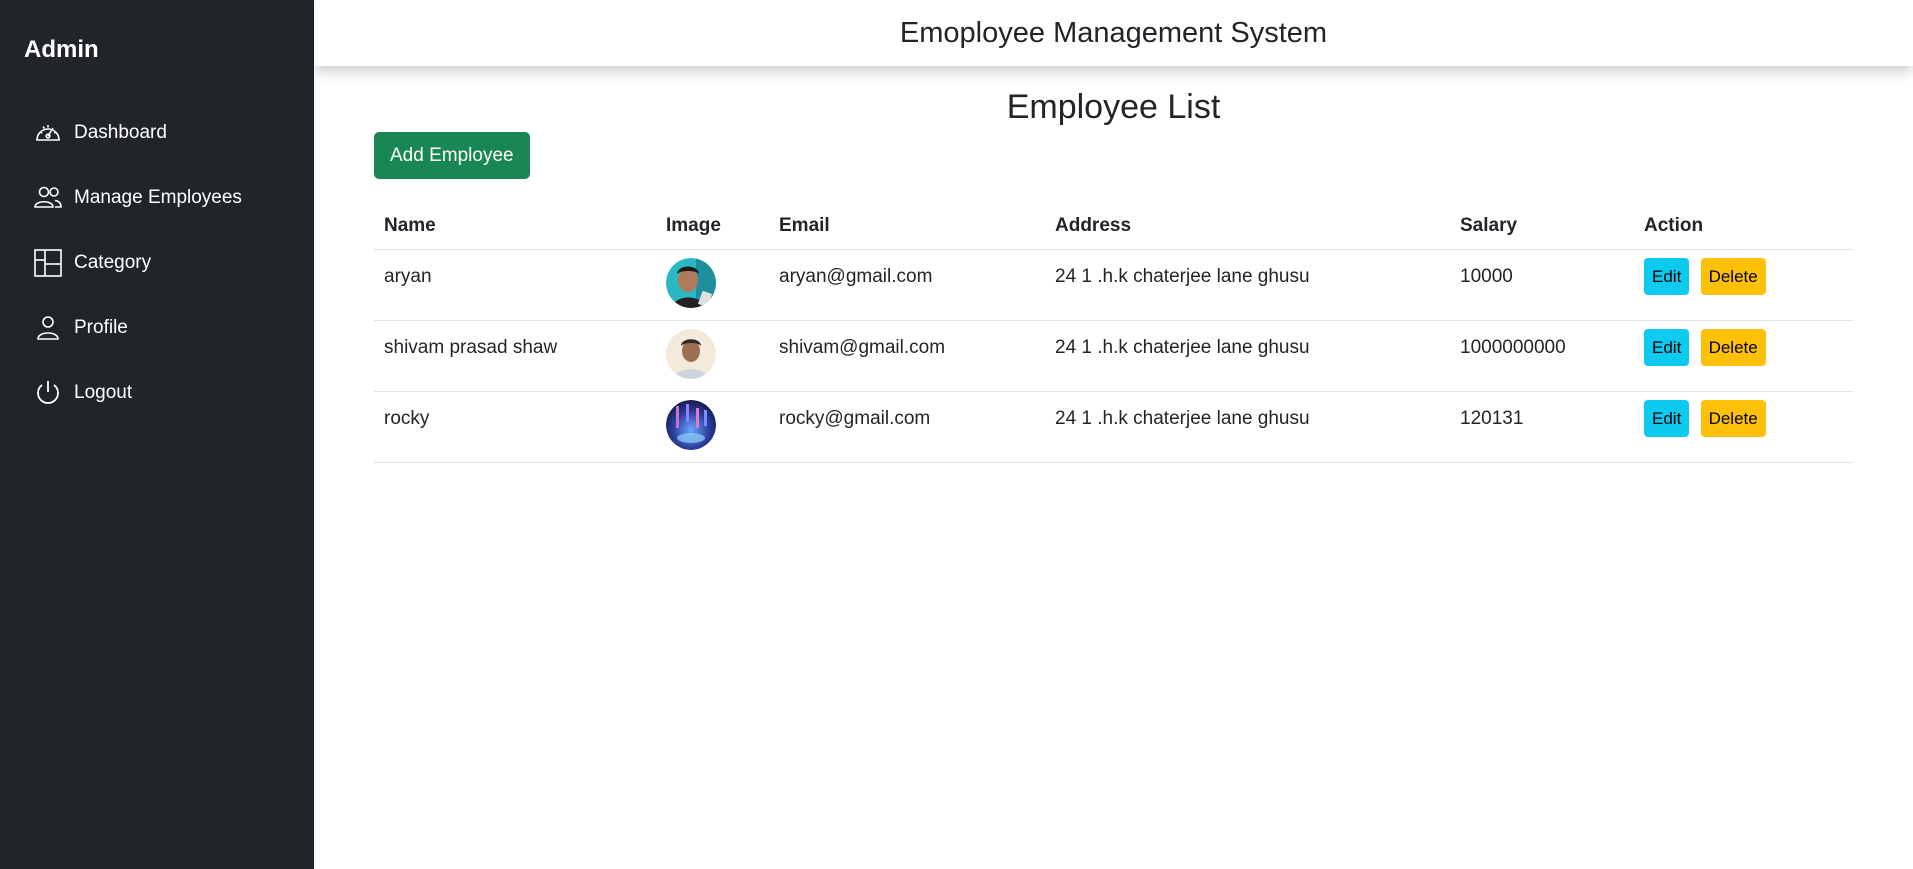 This screenshot has width=1913, height=869. I want to click on cell-name: rocky, so click(515, 427).